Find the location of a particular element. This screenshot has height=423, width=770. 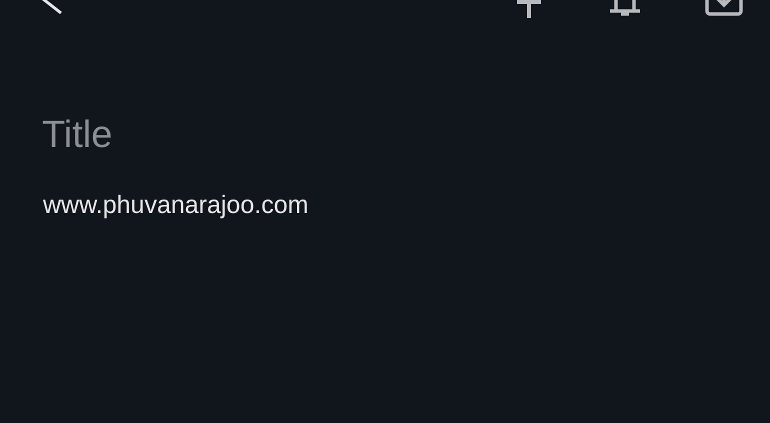

note-body-text: www.phuvanarajoo.com is located at coordinates (175, 205).